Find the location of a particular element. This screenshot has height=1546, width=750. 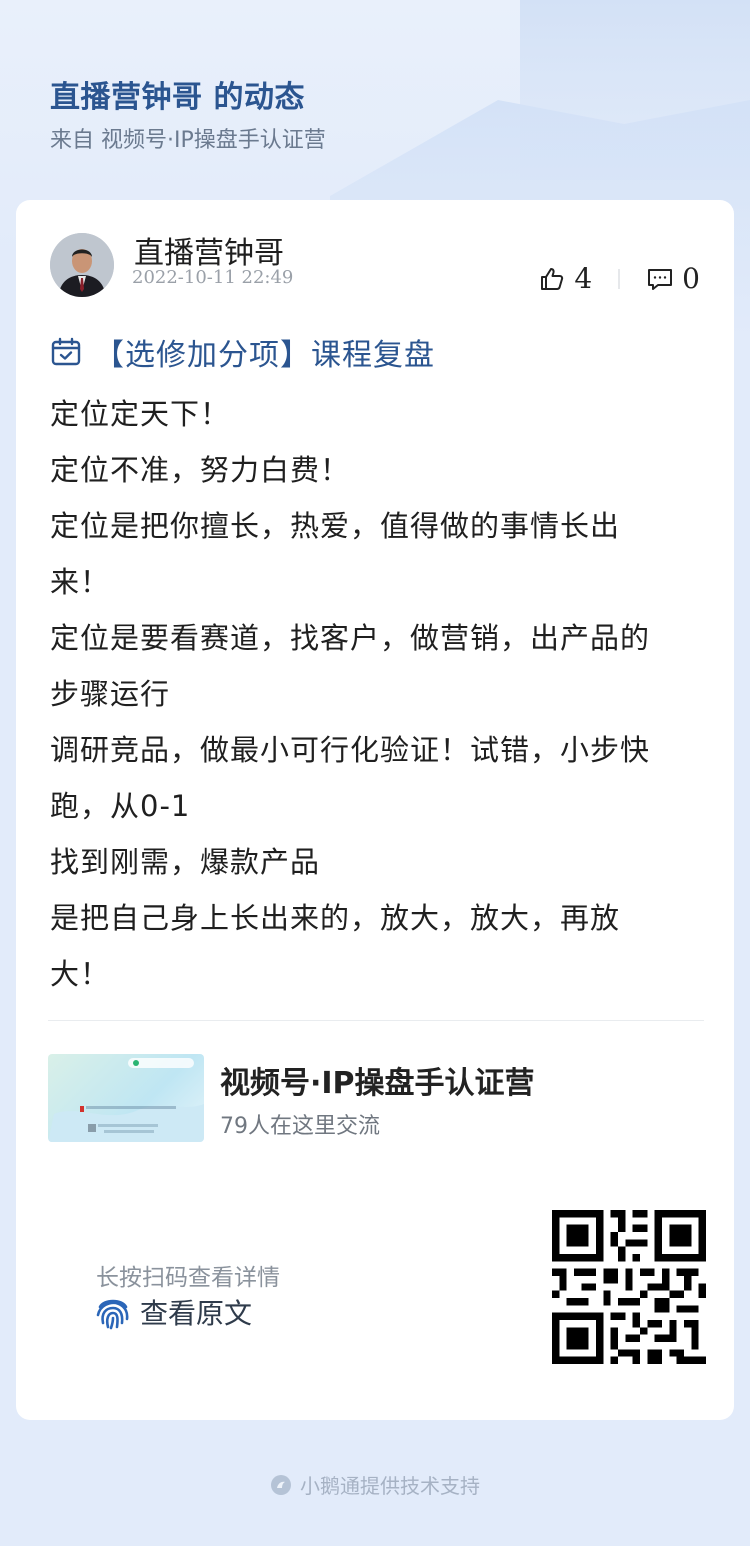

scan-hint: 长按扫码查看详情 is located at coordinates (188, 1278).